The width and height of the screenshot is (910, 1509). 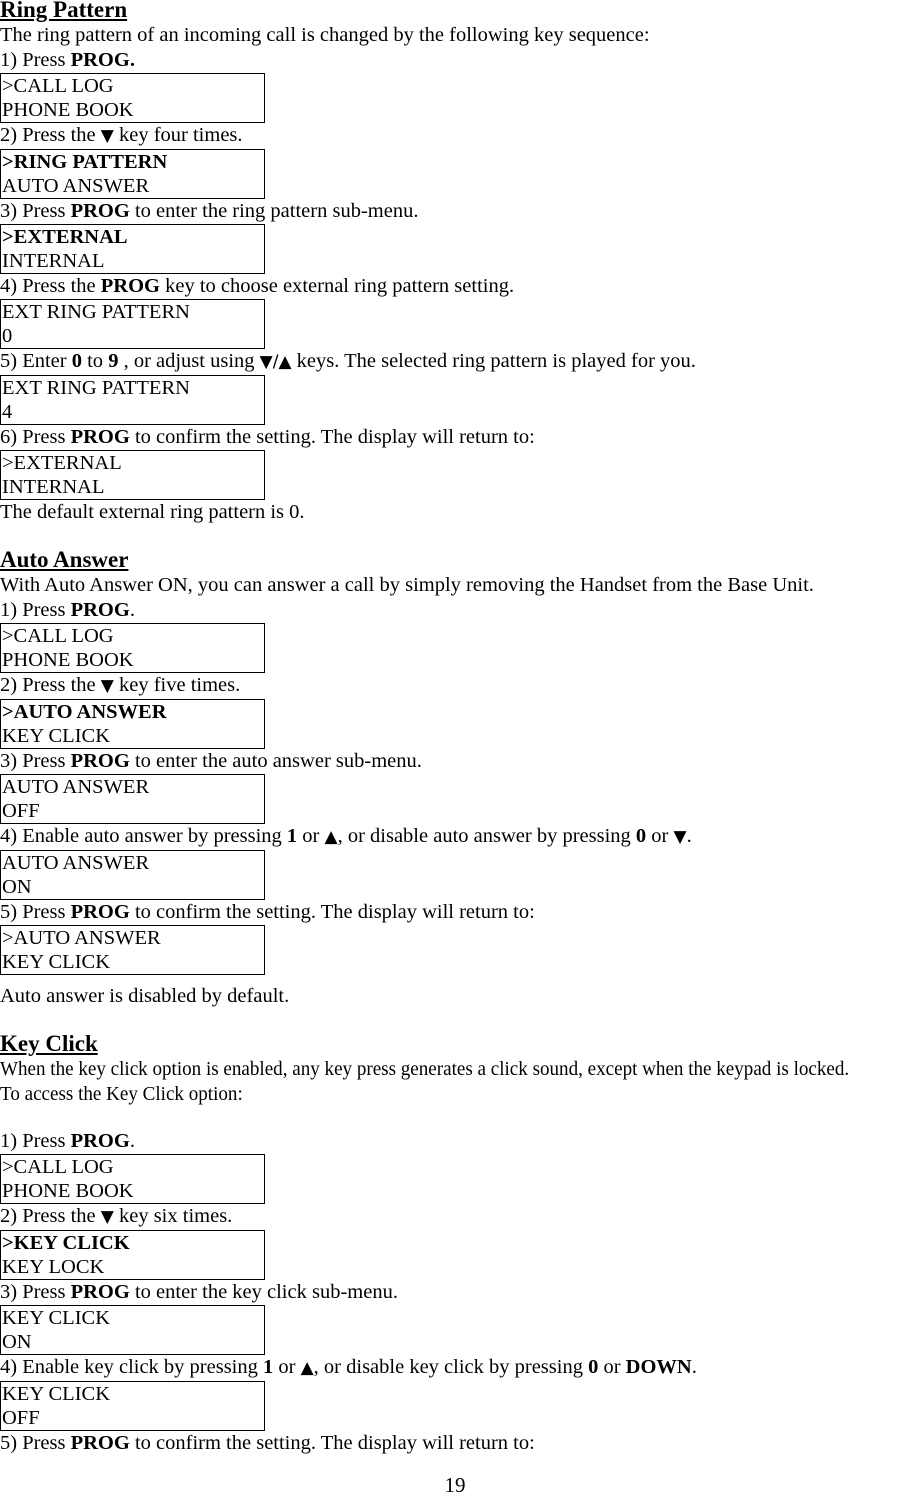 What do you see at coordinates (132, 1330) in the screenshot?
I see `lcd-screen-key-click-on: KEY CLICK ON` at bounding box center [132, 1330].